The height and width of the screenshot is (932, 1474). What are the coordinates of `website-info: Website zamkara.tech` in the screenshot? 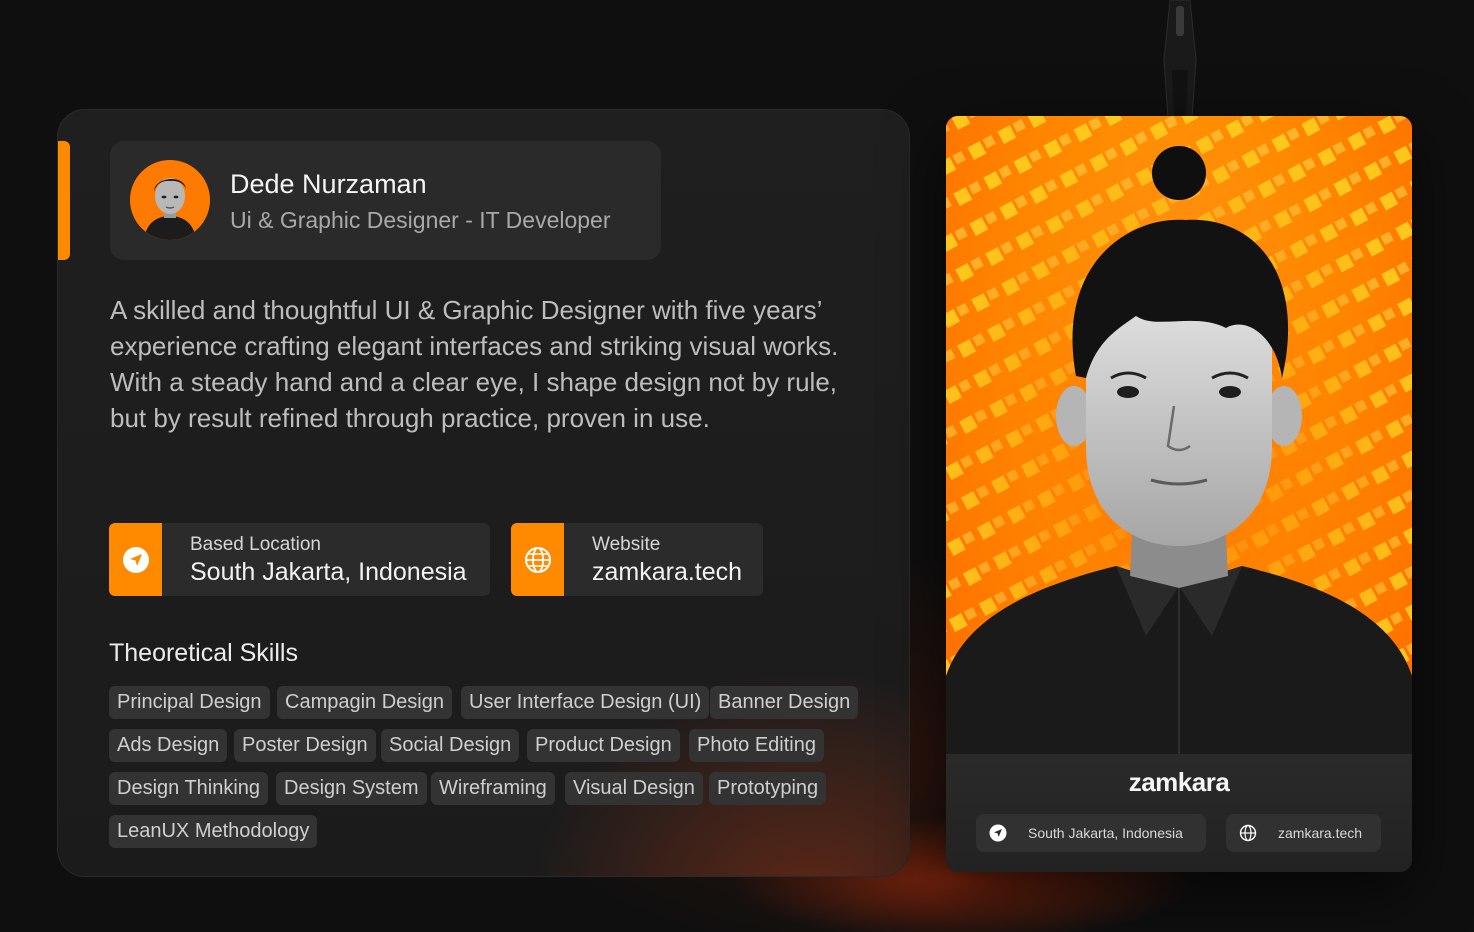 It's located at (637, 559).